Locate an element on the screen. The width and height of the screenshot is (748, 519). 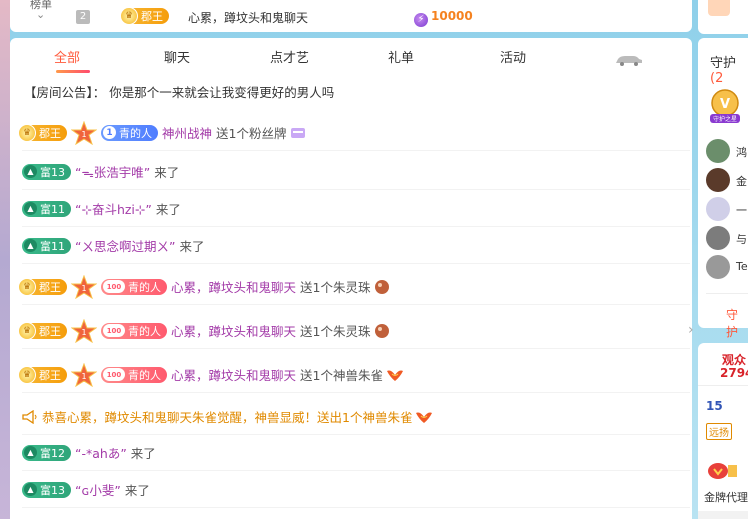
chat-message: ♛ 郡王 1 100 青的人 心累，蹲坟头和鬼聊天 送1个神兽朱雀 is located at coordinates (354, 375).